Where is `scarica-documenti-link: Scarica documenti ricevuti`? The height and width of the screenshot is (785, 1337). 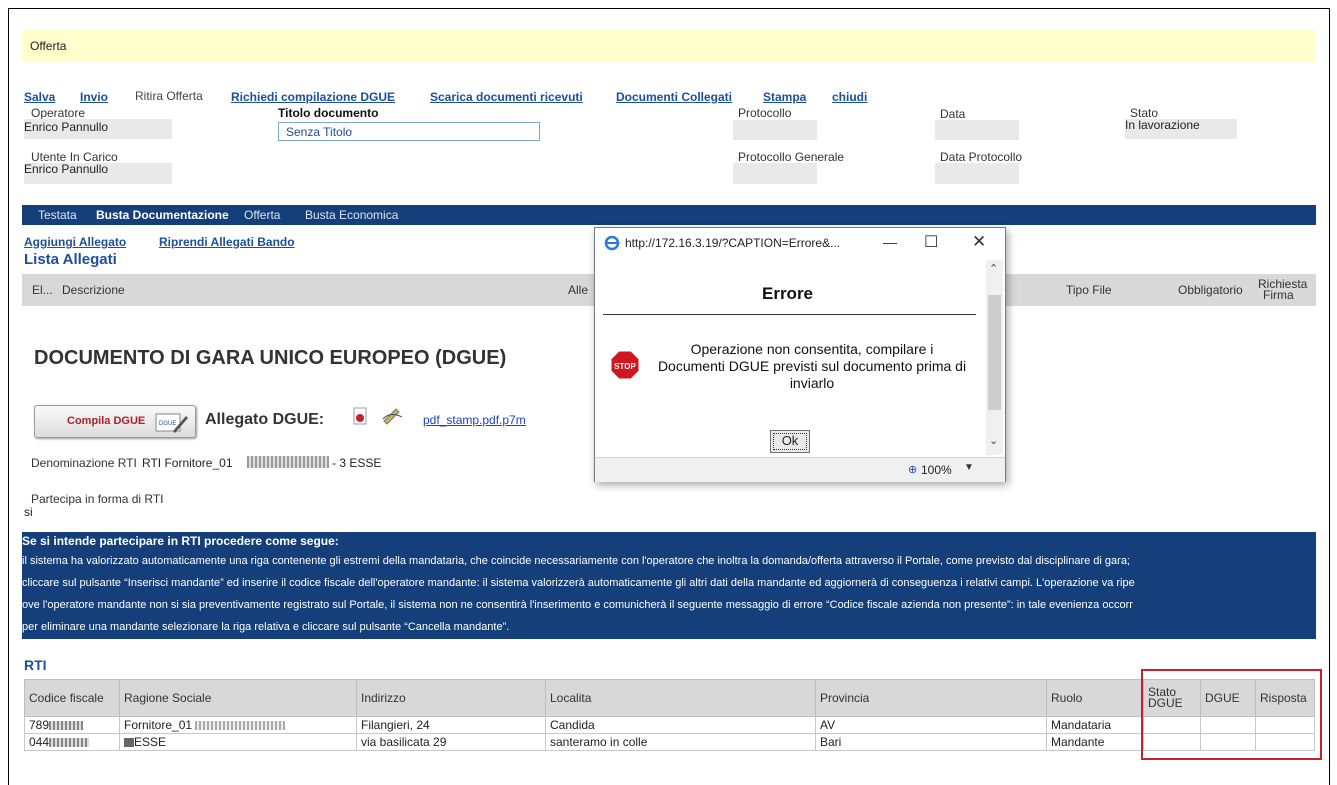 scarica-documenti-link: Scarica documenti ricevuti is located at coordinates (506, 97).